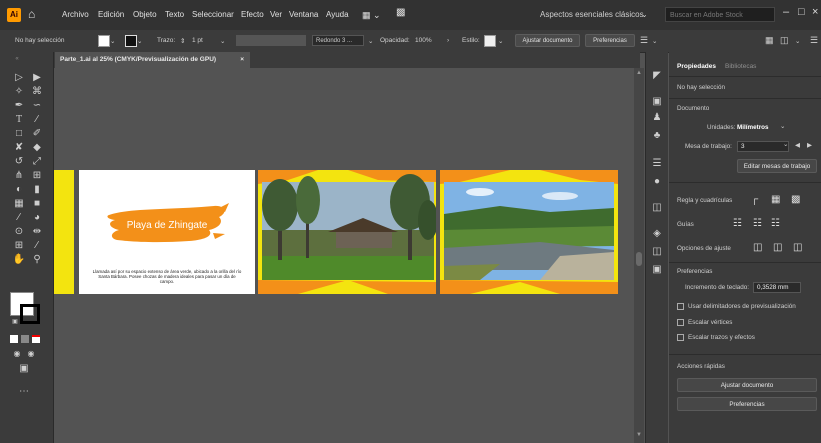 Image resolution: width=821 pixels, height=443 pixels. Describe the element at coordinates (753, 127) in the screenshot. I see `units-select: Milímetros` at that location.